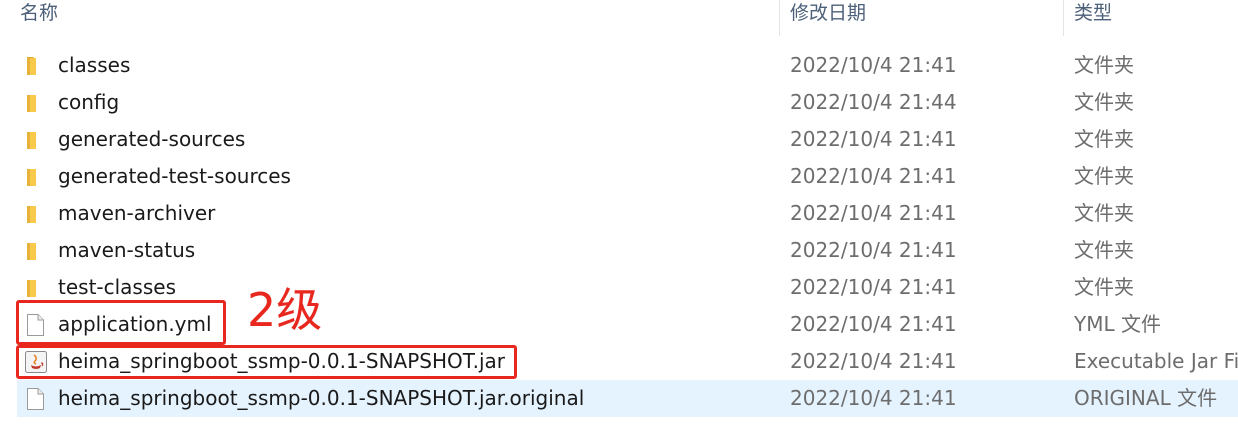 This screenshot has width=1238, height=432. What do you see at coordinates (39, 18) in the screenshot?
I see `column-header-name: 名称` at bounding box center [39, 18].